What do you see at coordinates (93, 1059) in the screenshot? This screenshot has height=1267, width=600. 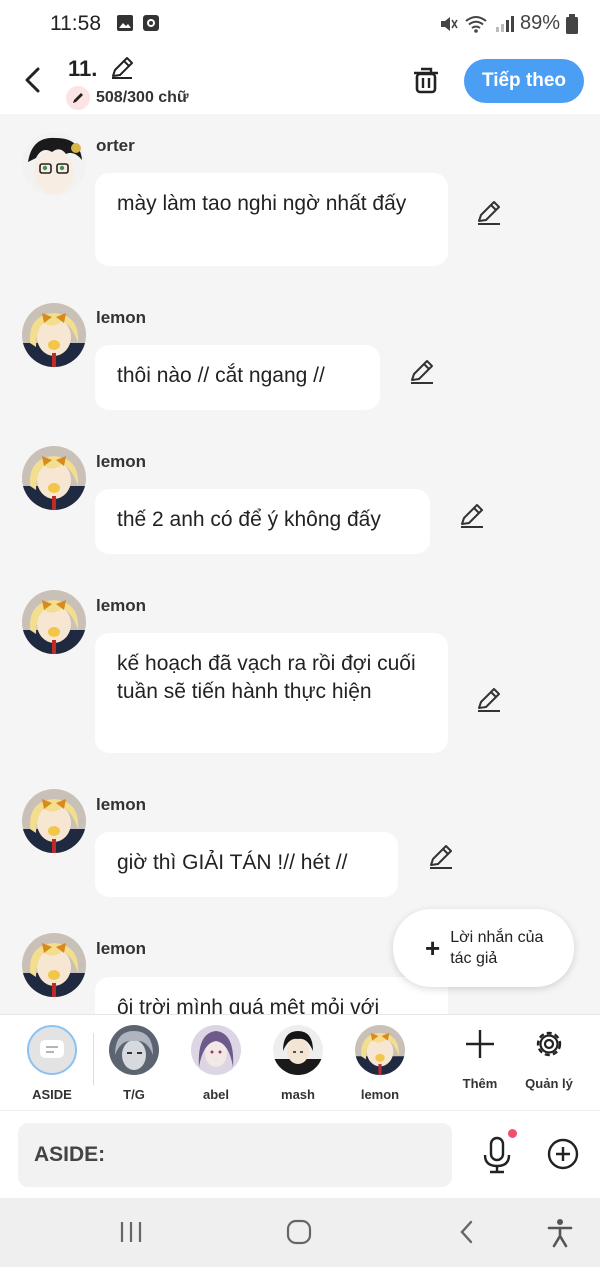 I see `divider` at bounding box center [93, 1059].